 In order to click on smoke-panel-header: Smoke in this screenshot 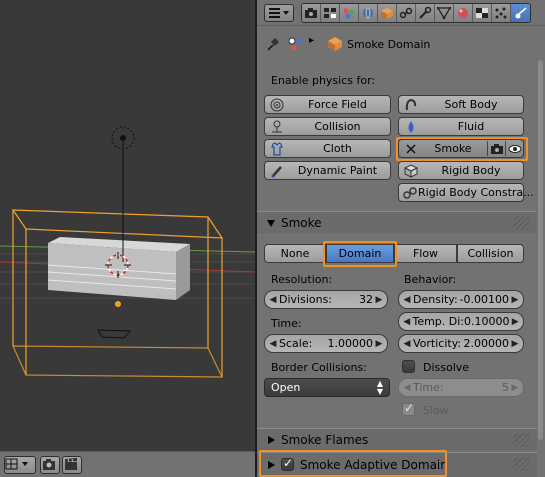, I will do `click(397, 222)`.